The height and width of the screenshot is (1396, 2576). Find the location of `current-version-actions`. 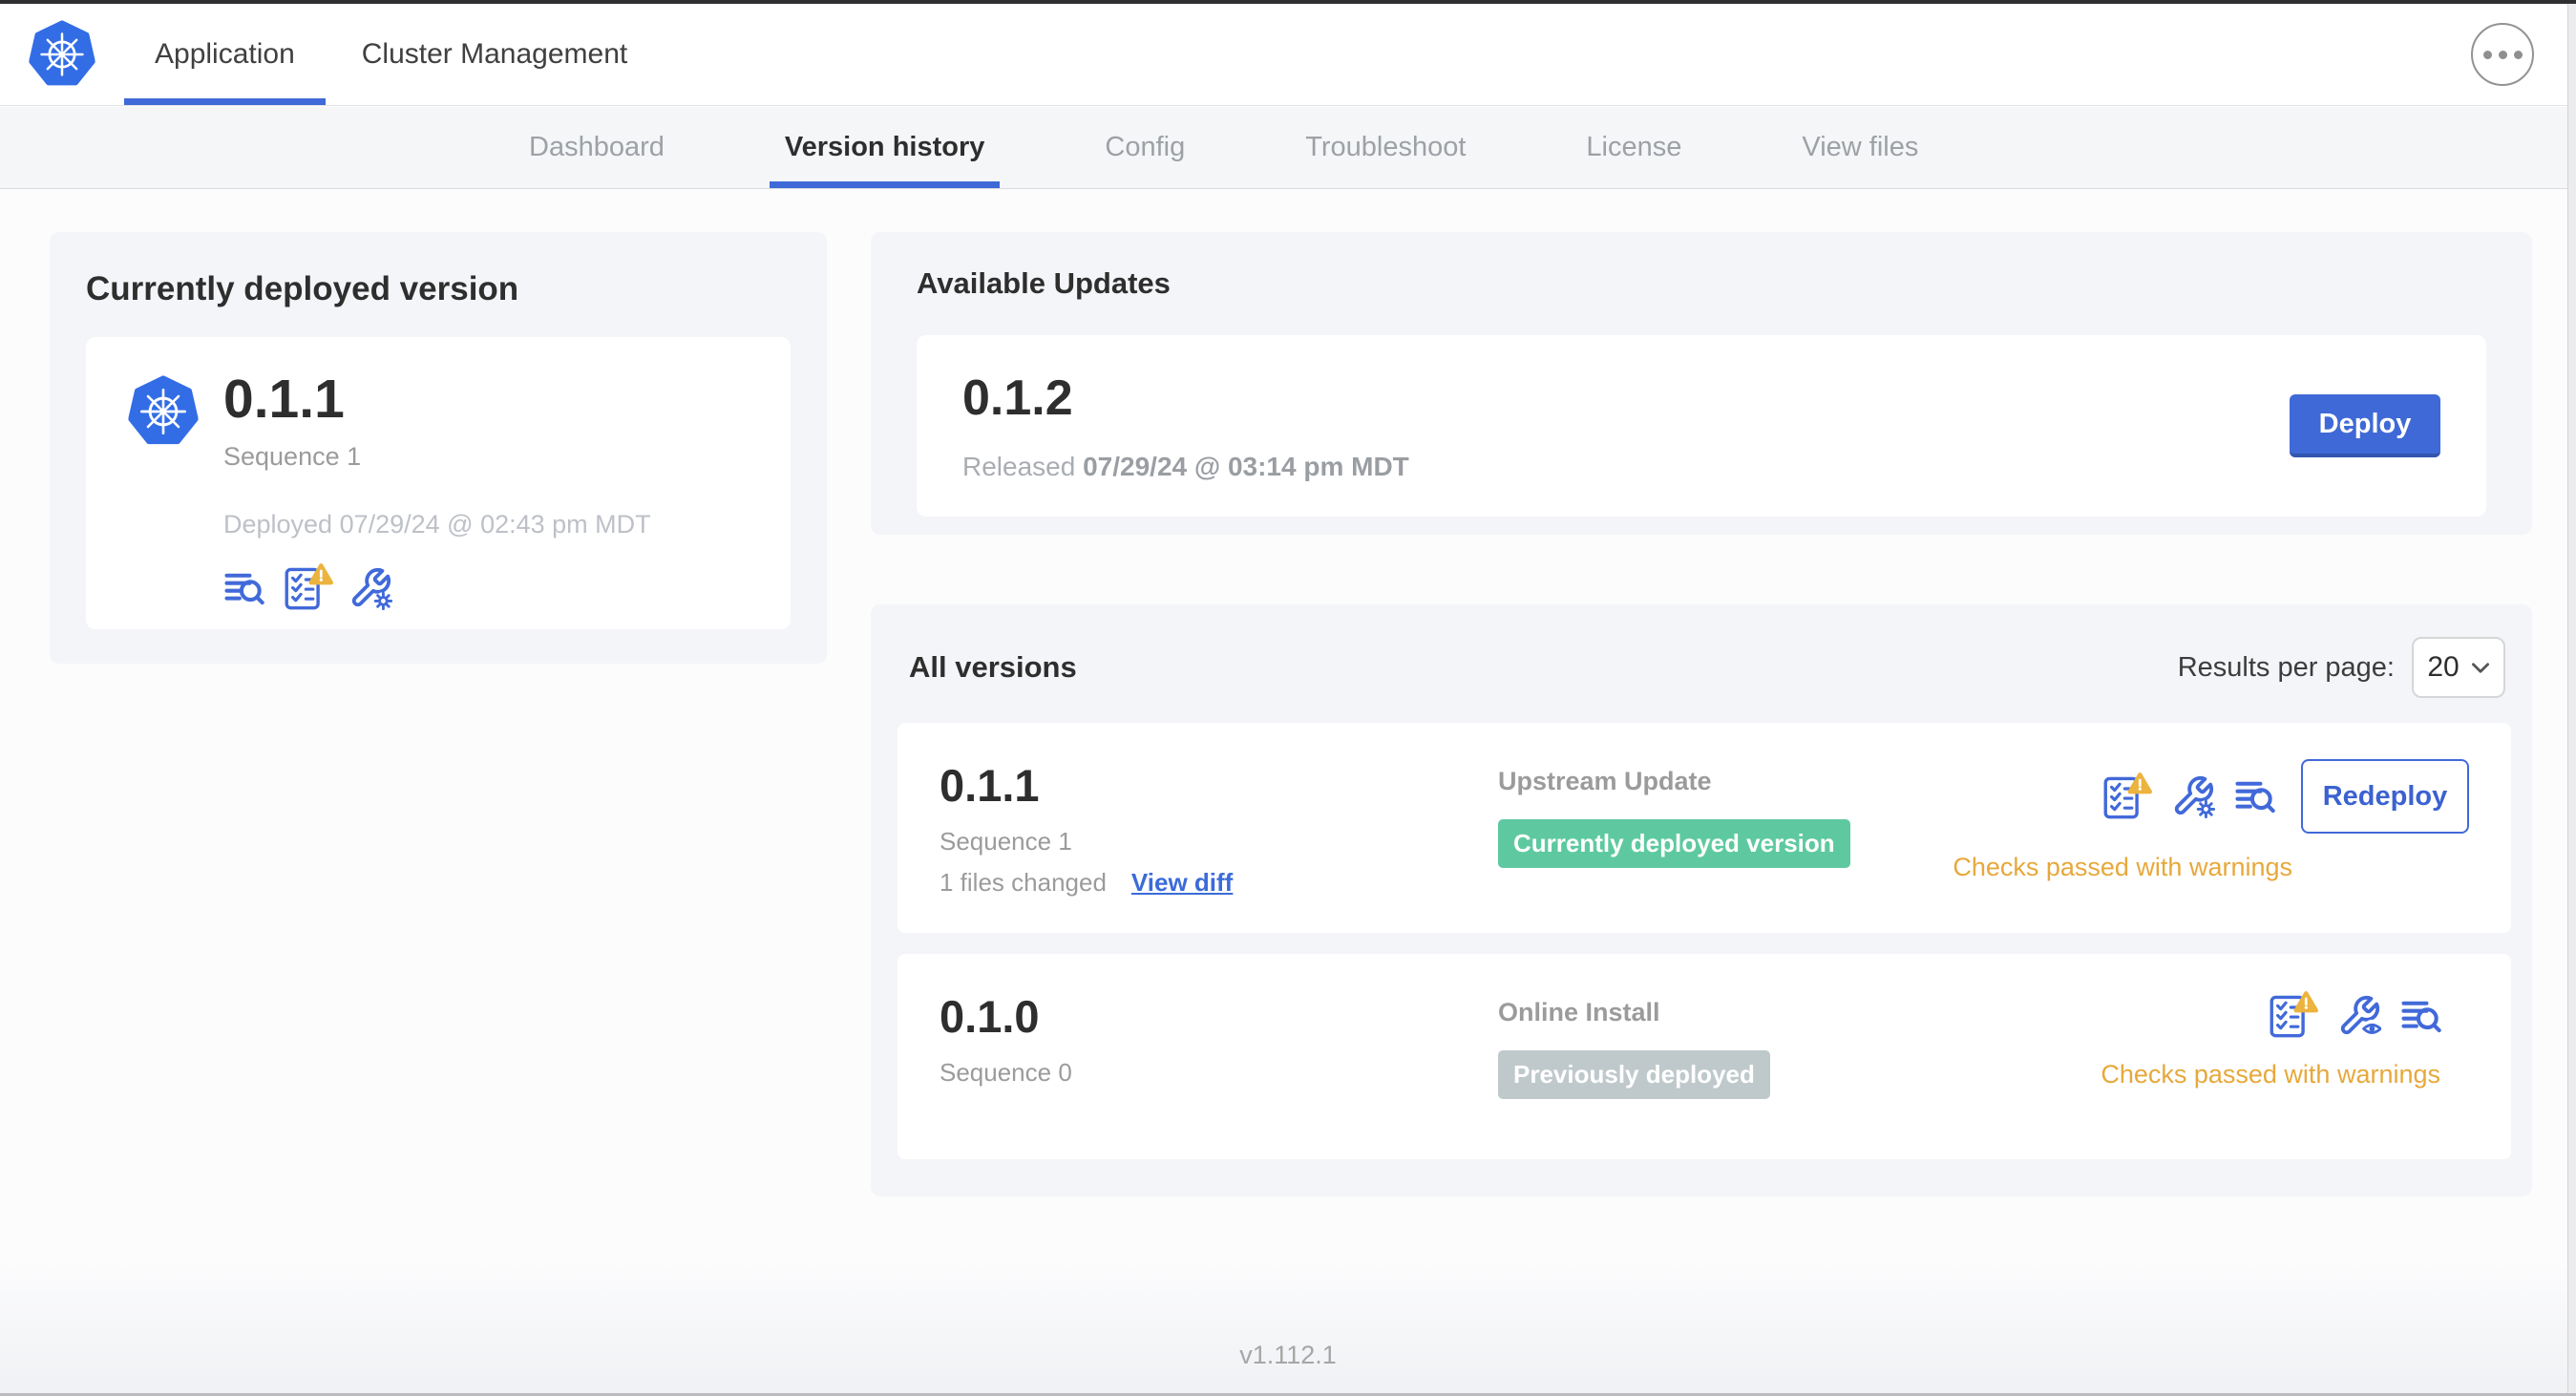

current-version-actions is located at coordinates (437, 587).